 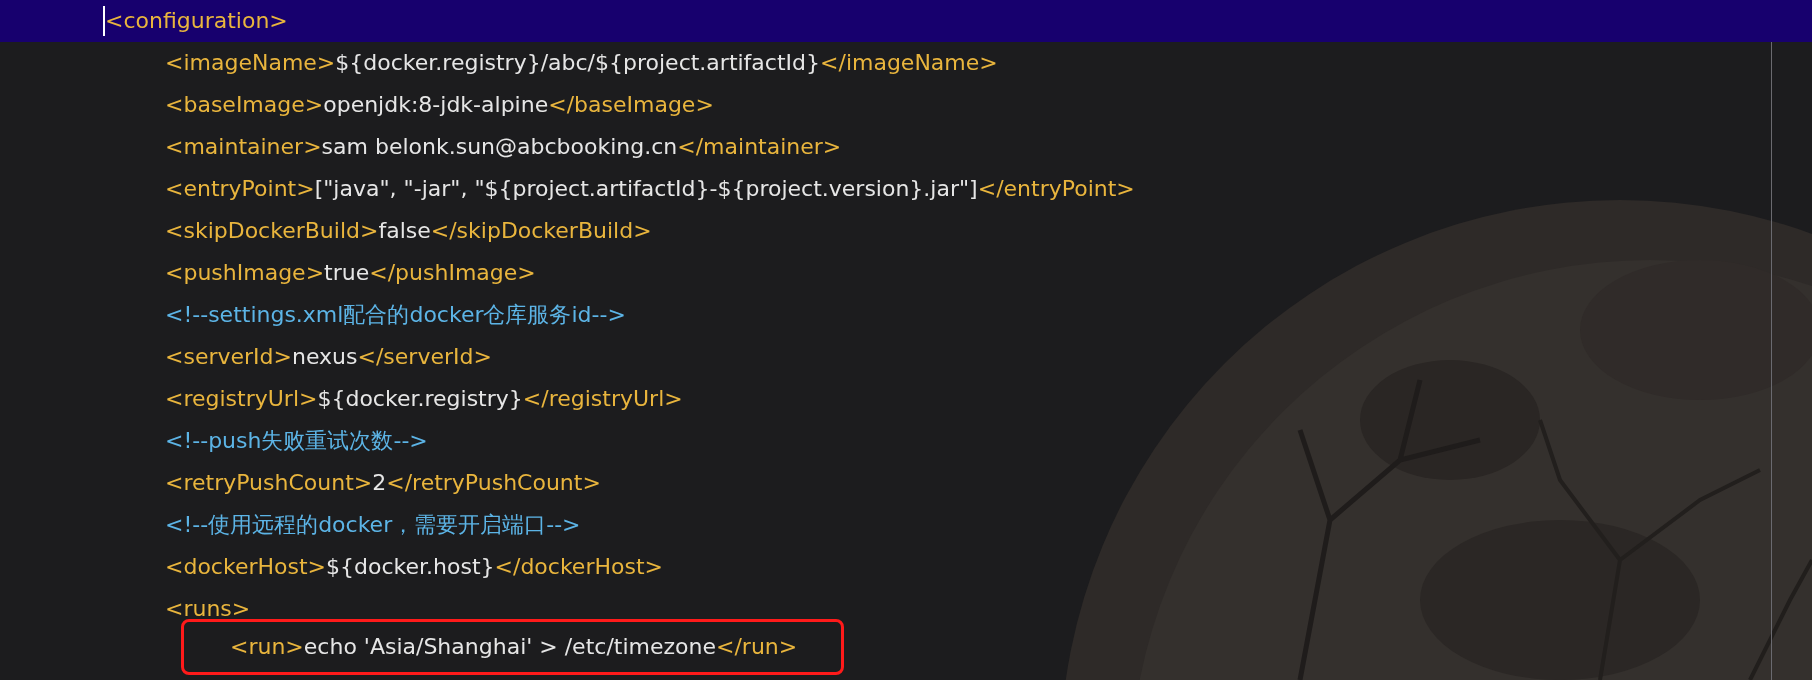 What do you see at coordinates (408, 231) in the screenshot?
I see `code-line: <skipDockerBuild>false</skipDockerBuild>` at bounding box center [408, 231].